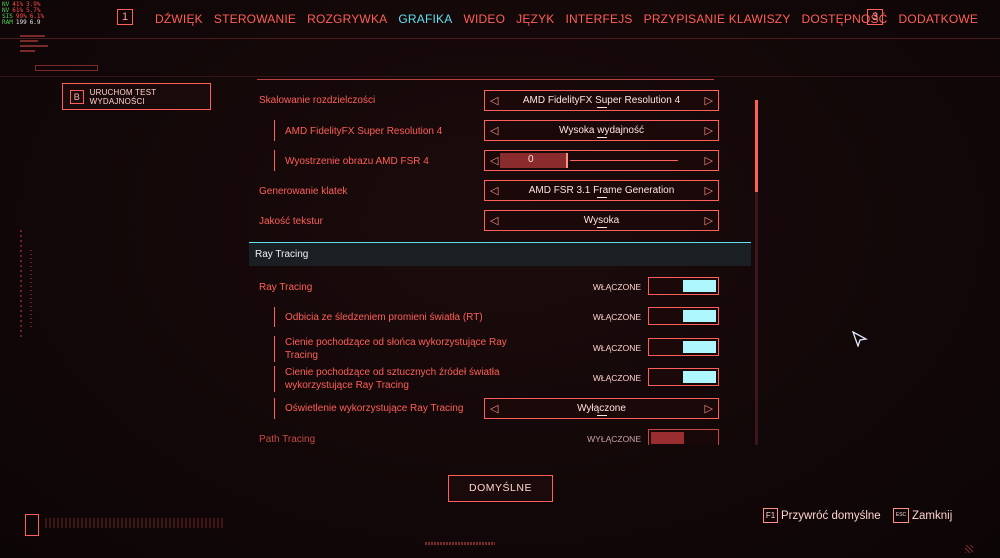 This screenshot has height=558, width=1000. Describe the element at coordinates (601, 190) in the screenshot. I see `frame-generation-selector: ◁ AMD FSR 3.1 Frame Generation ▷` at that location.